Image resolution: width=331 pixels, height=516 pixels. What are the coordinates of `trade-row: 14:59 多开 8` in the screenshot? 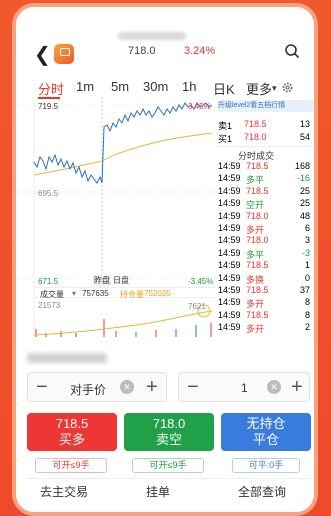 It's located at (265, 303).